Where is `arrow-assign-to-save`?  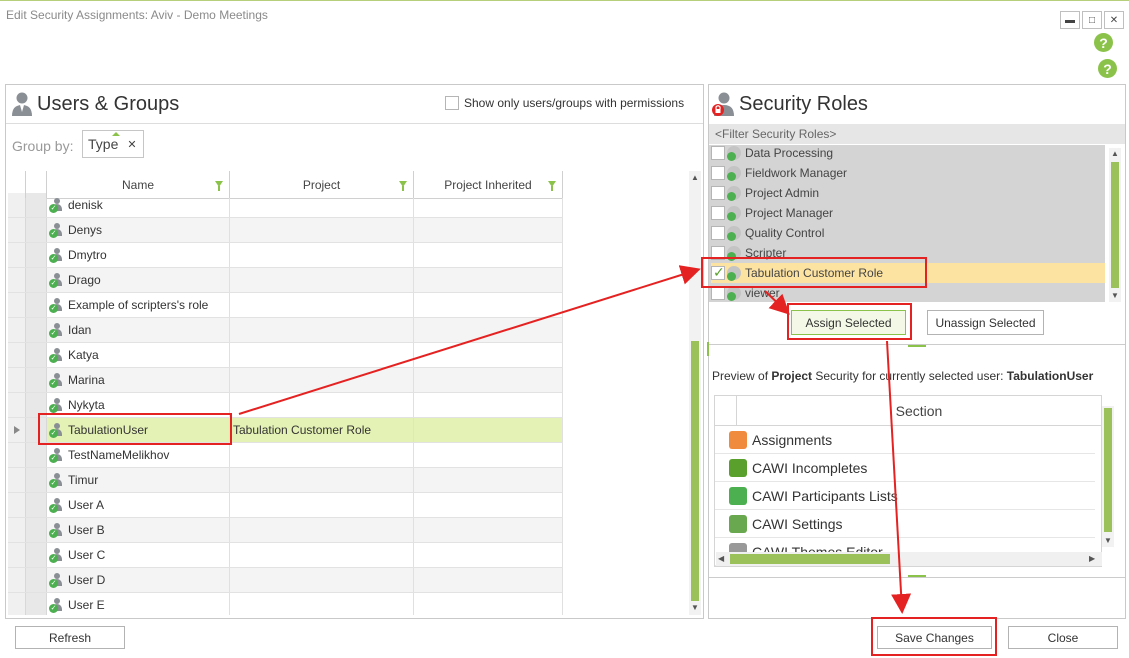 arrow-assign-to-save is located at coordinates (899, 477).